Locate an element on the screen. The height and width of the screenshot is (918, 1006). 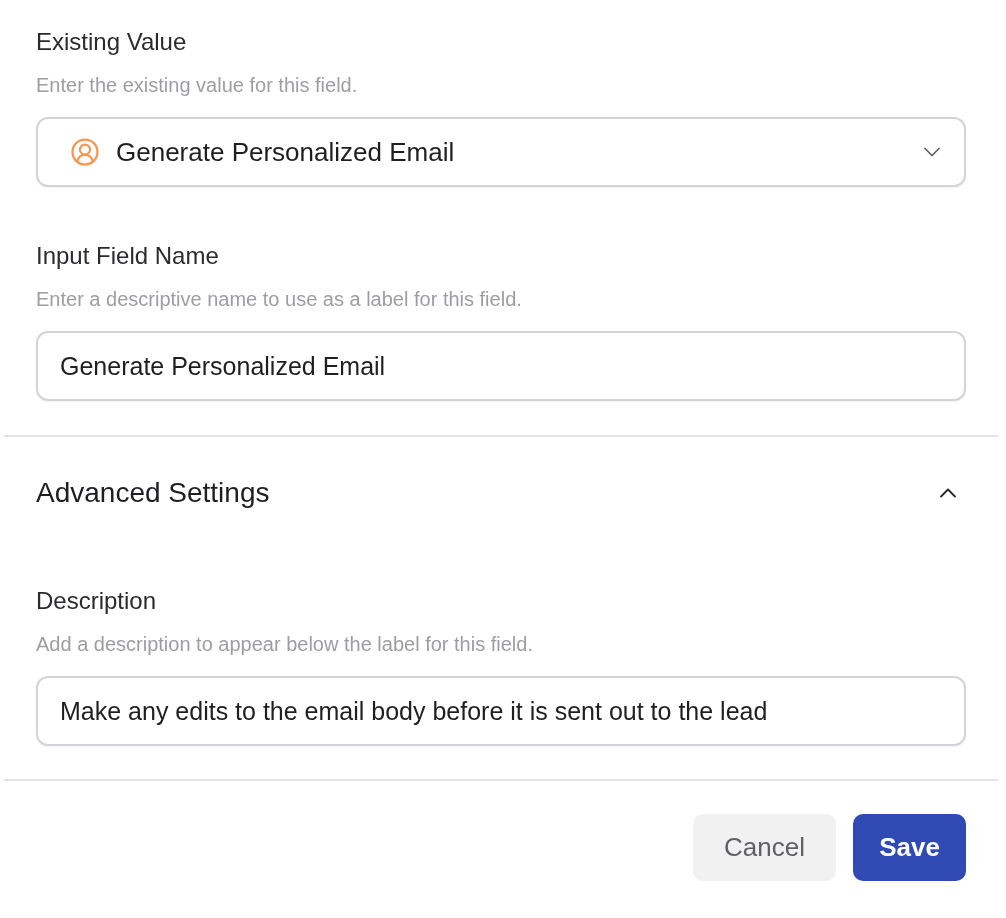
select-field: Generate Personalized Email is located at coordinates (501, 152).